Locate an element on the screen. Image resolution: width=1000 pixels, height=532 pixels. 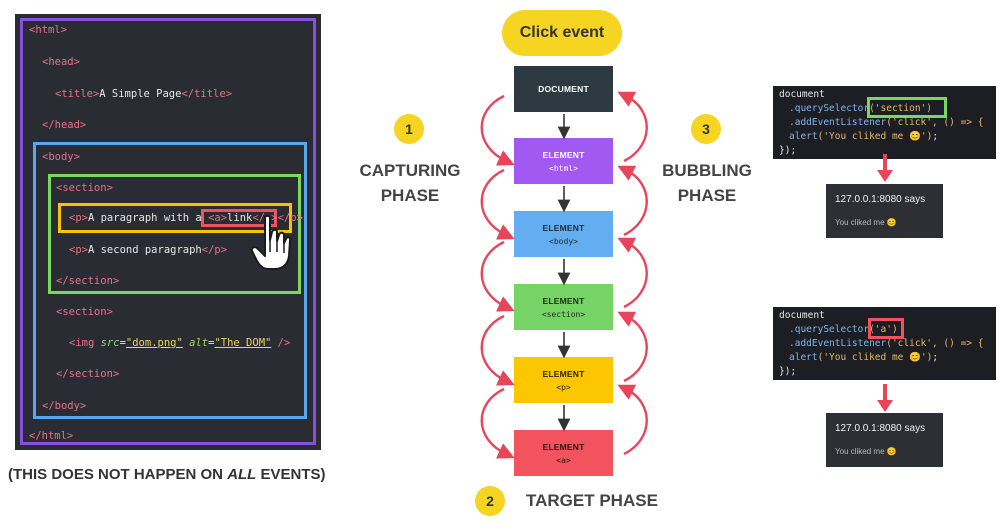
propagation-arrows is located at coordinates (564, 275).